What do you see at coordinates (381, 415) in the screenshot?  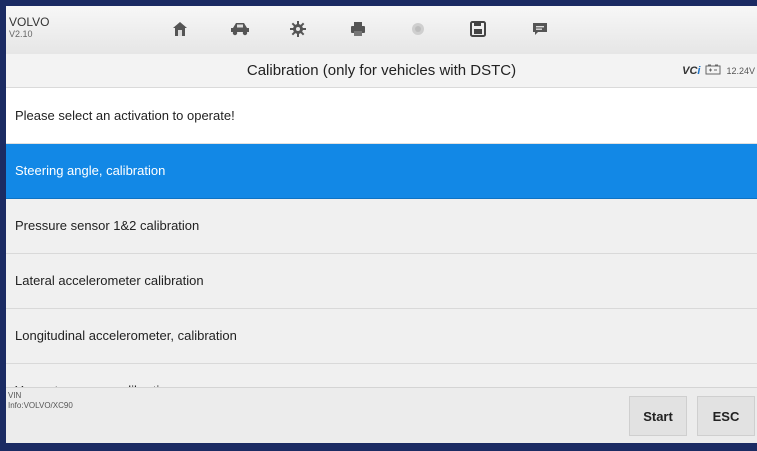 I see `footer-bar: VIN Info:VOLVO/XC90 Start ESC` at bounding box center [381, 415].